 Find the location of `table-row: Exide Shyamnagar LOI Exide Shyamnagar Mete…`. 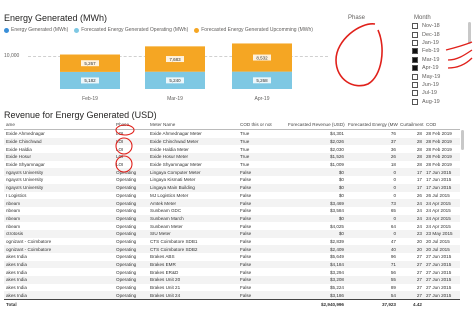

table-row: Exide Shyamnagar LOI Exide Shyamnagar Mete… is located at coordinates (232, 165).